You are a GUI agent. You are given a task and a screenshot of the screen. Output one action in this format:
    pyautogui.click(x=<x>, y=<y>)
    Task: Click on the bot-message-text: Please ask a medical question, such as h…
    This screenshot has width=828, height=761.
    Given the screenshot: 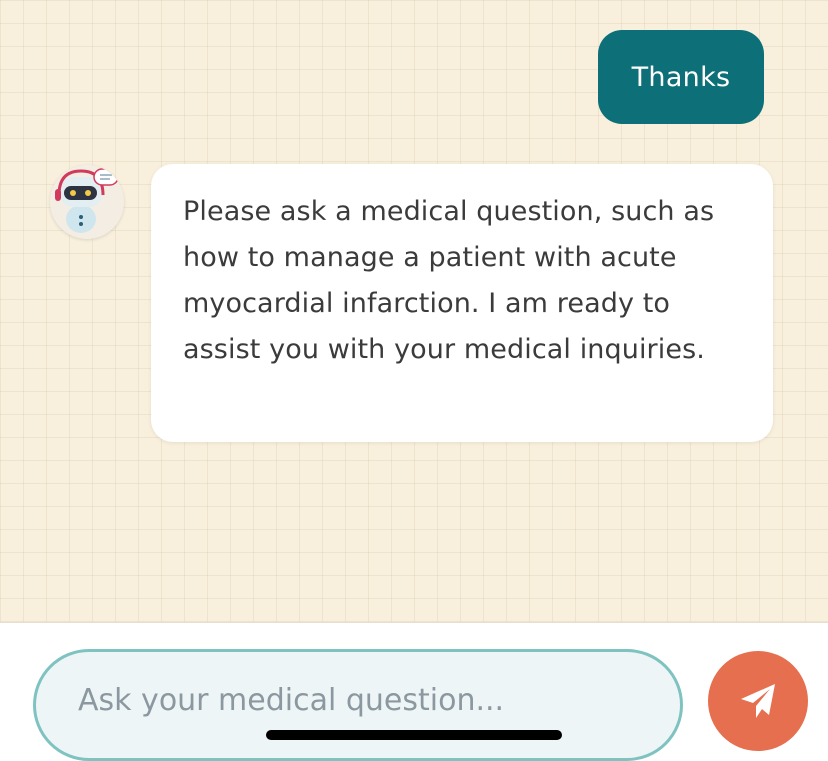 What is the action you would take?
    pyautogui.click(x=449, y=280)
    